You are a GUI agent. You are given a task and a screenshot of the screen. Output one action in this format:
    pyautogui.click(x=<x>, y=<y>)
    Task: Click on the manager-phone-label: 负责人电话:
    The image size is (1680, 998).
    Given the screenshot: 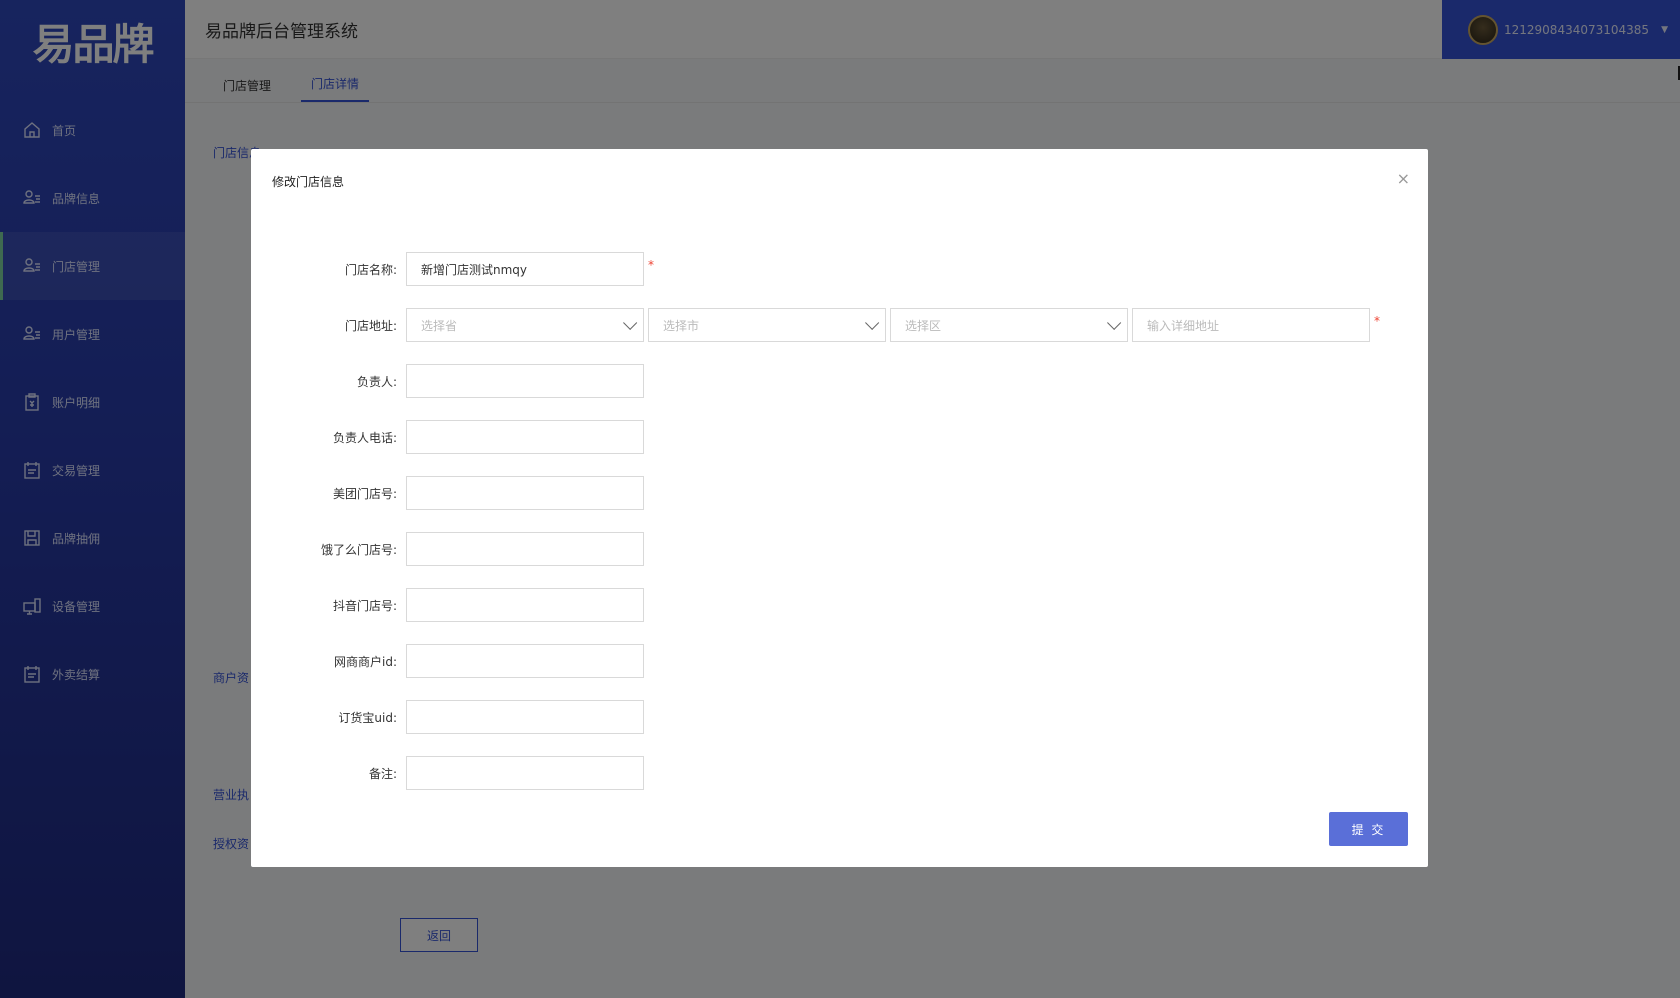 What is the action you would take?
    pyautogui.click(x=364, y=437)
    